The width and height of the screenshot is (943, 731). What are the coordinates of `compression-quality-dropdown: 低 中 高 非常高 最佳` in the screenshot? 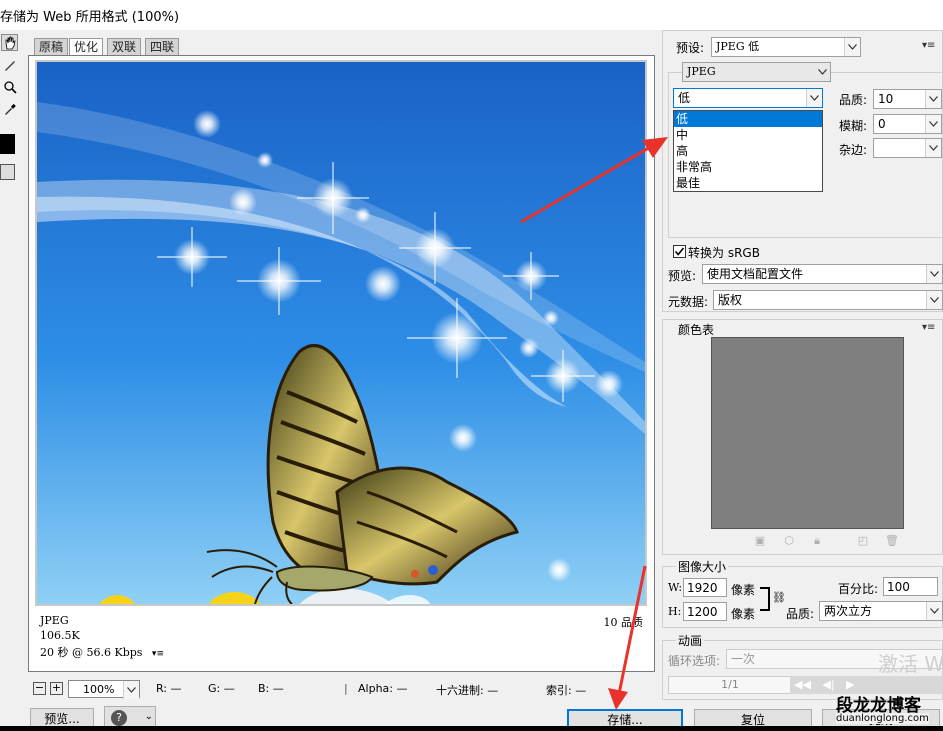 It's located at (748, 151).